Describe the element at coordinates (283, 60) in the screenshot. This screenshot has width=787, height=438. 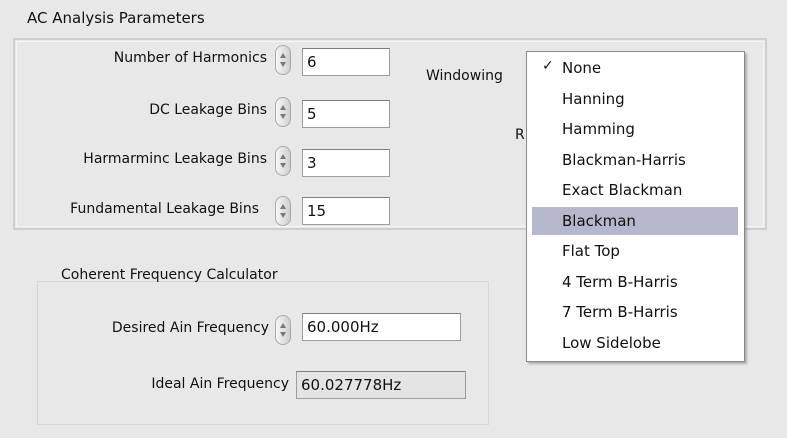
I see `number-of-harmonics-stepper` at that location.